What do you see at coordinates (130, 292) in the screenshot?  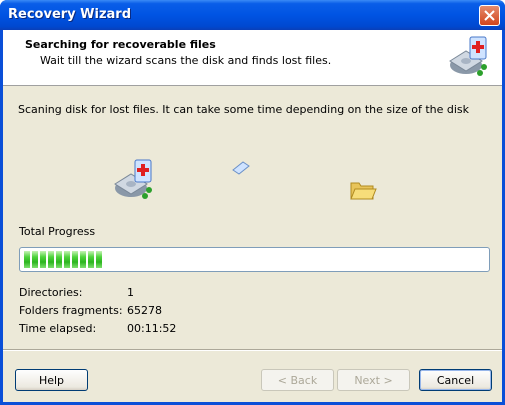 I see `stat-value: 1` at bounding box center [130, 292].